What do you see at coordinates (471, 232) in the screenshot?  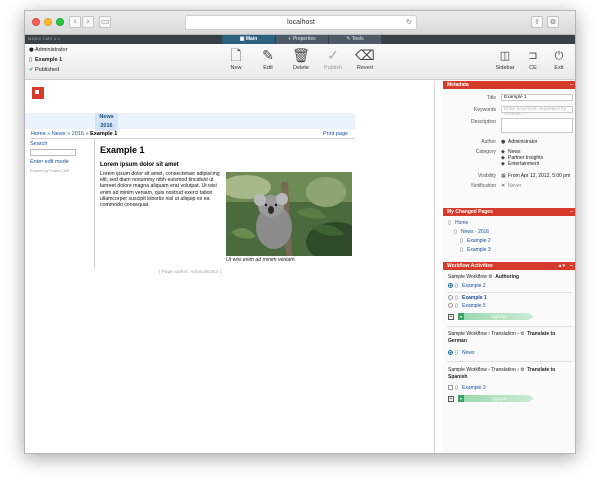 I see `changed-page-path: ▯ News · 2016` at bounding box center [471, 232].